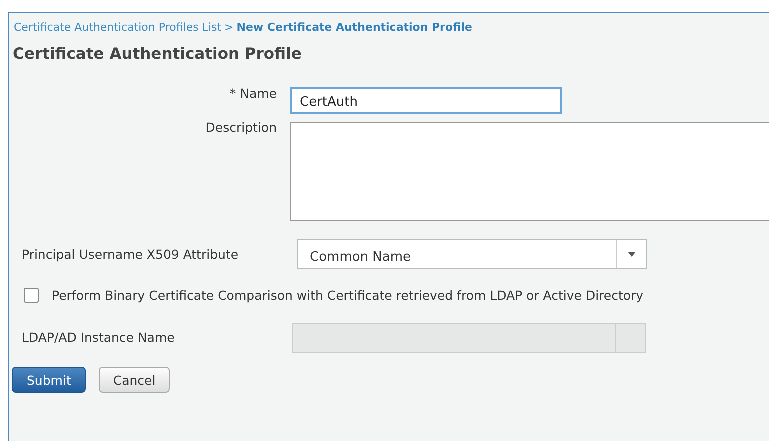  Describe the element at coordinates (130, 254) in the screenshot. I see `field-label: Principal Username X509 Attribute` at that location.